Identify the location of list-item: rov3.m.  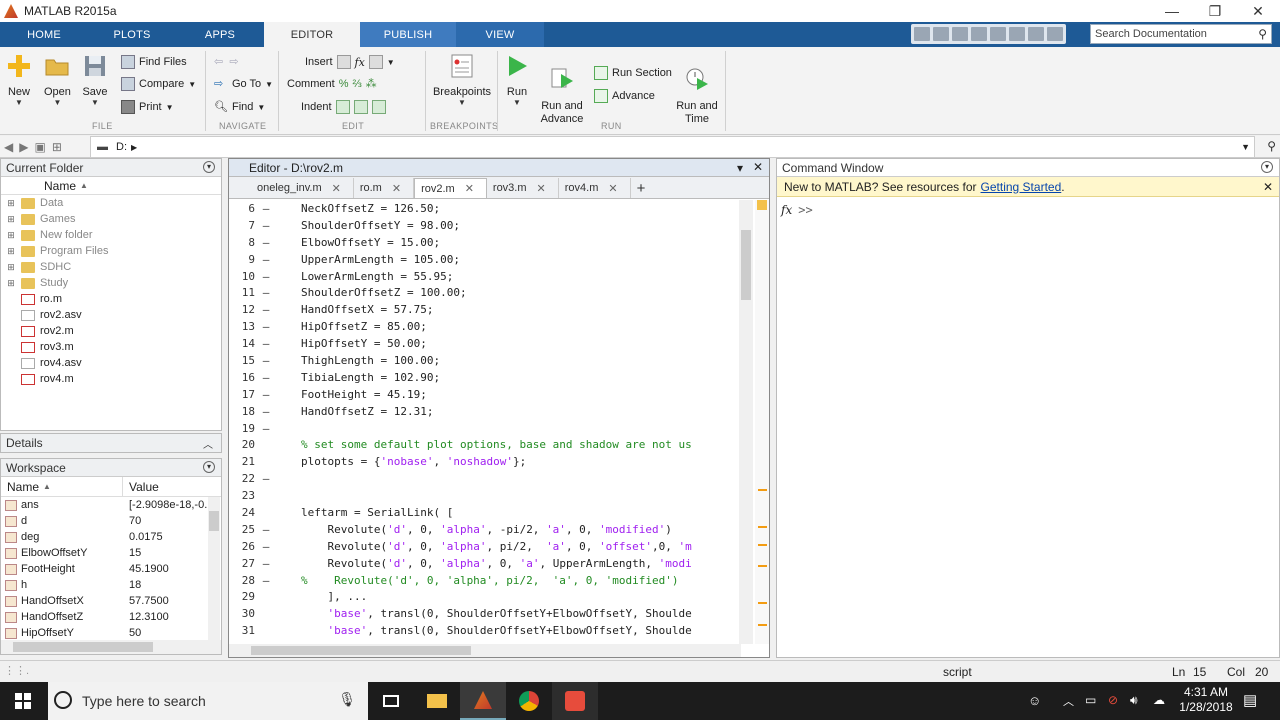
(111, 347).